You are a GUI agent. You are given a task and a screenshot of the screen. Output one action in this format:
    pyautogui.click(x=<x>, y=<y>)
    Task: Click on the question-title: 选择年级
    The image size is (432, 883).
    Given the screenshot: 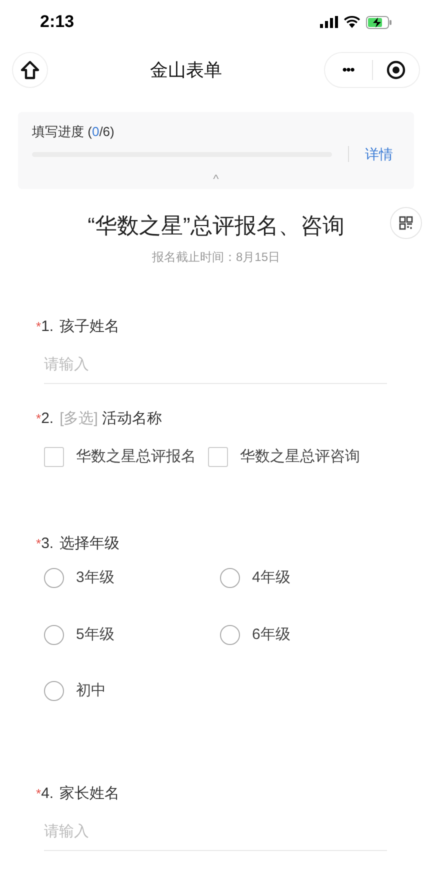 What is the action you would take?
    pyautogui.click(x=90, y=544)
    